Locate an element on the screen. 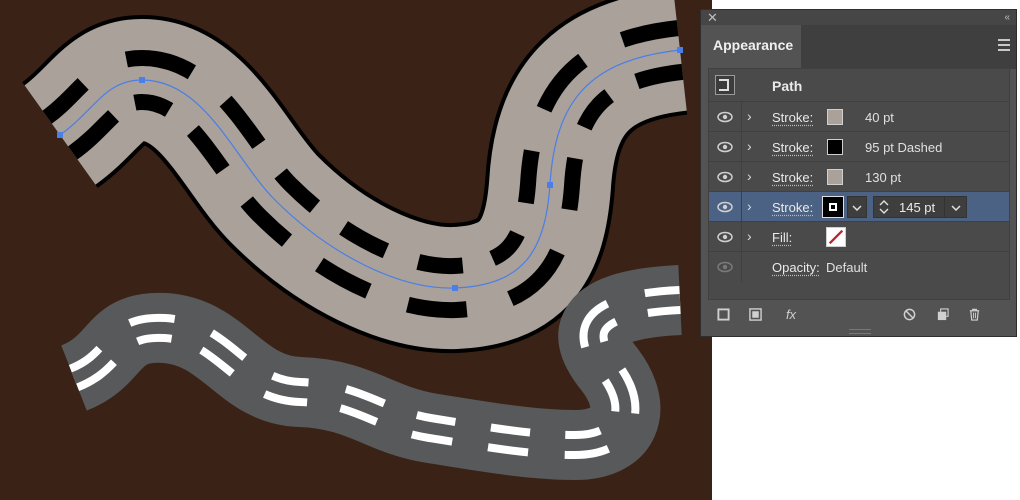  opacity-row: Opacity: Default is located at coordinates (859, 267).